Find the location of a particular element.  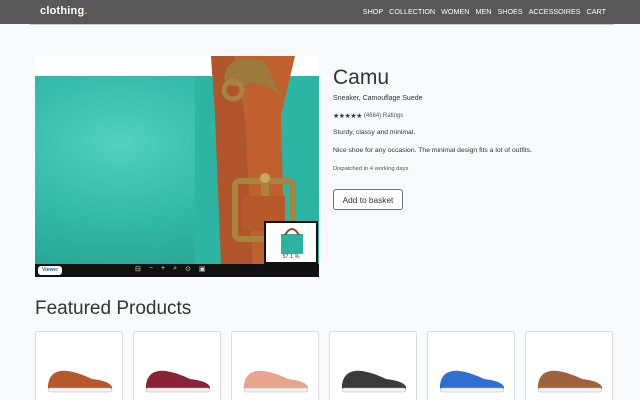

viewer-navigator-thumbnail: 57.1 % is located at coordinates (291, 242).